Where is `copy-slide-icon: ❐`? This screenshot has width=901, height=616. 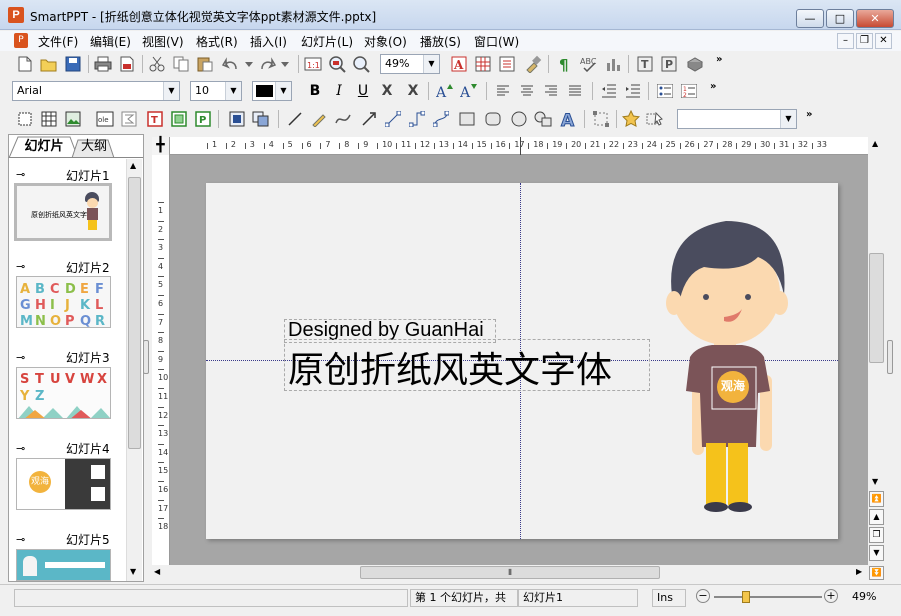 copy-slide-icon: ❐ is located at coordinates (876, 535).